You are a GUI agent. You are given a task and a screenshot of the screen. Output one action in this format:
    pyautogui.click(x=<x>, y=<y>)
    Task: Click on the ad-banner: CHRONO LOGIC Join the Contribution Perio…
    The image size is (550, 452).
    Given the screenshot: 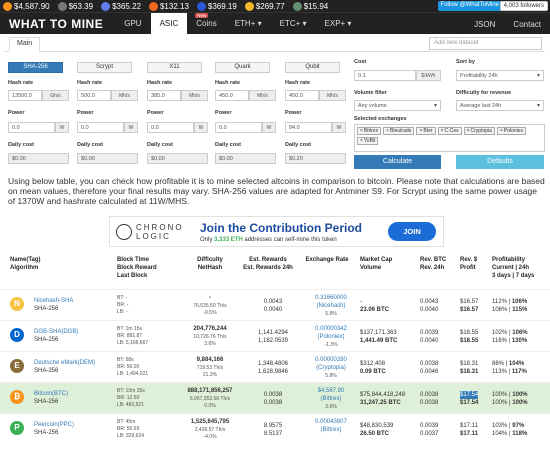 What is the action you would take?
    pyautogui.click(x=276, y=231)
    